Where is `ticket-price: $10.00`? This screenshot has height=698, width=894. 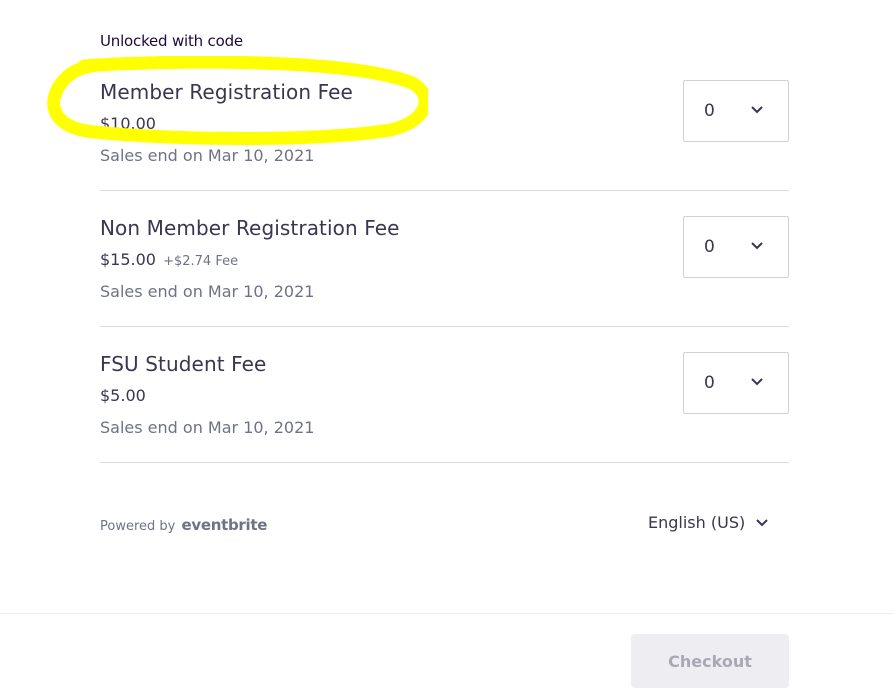 ticket-price: $10.00 is located at coordinates (128, 123).